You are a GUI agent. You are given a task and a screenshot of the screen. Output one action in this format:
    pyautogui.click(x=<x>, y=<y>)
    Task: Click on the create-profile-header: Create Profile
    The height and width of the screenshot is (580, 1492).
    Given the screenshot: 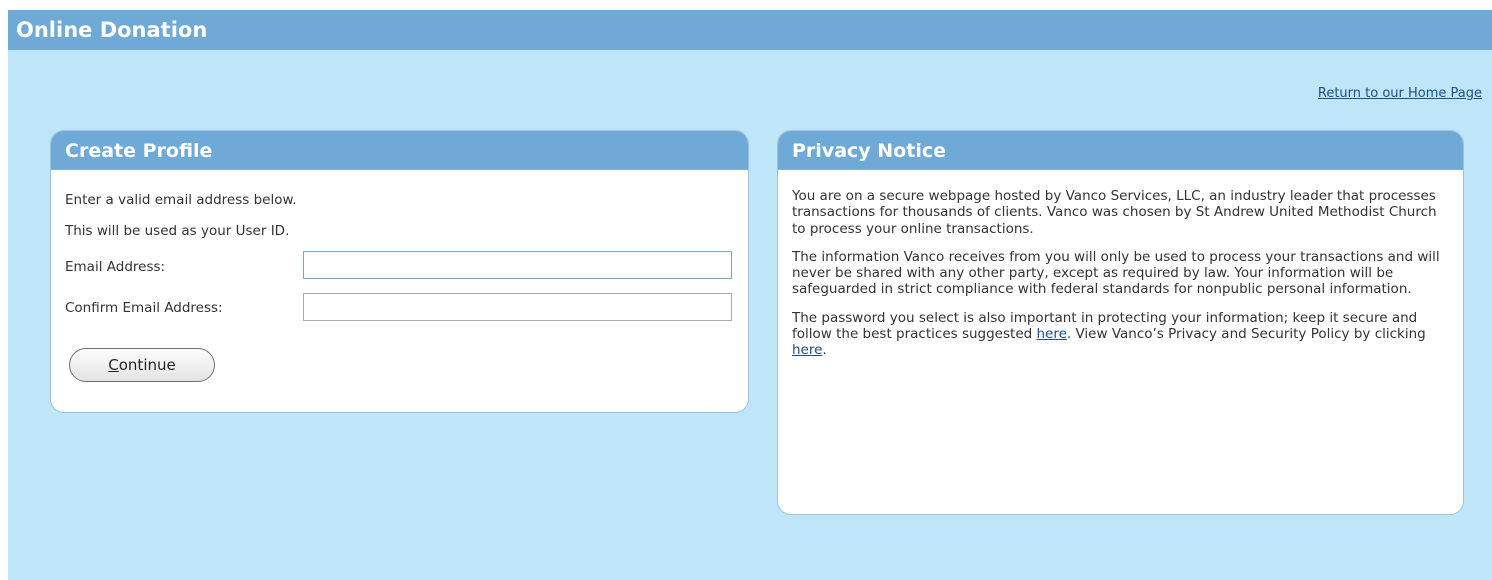 What is the action you would take?
    pyautogui.click(x=399, y=150)
    